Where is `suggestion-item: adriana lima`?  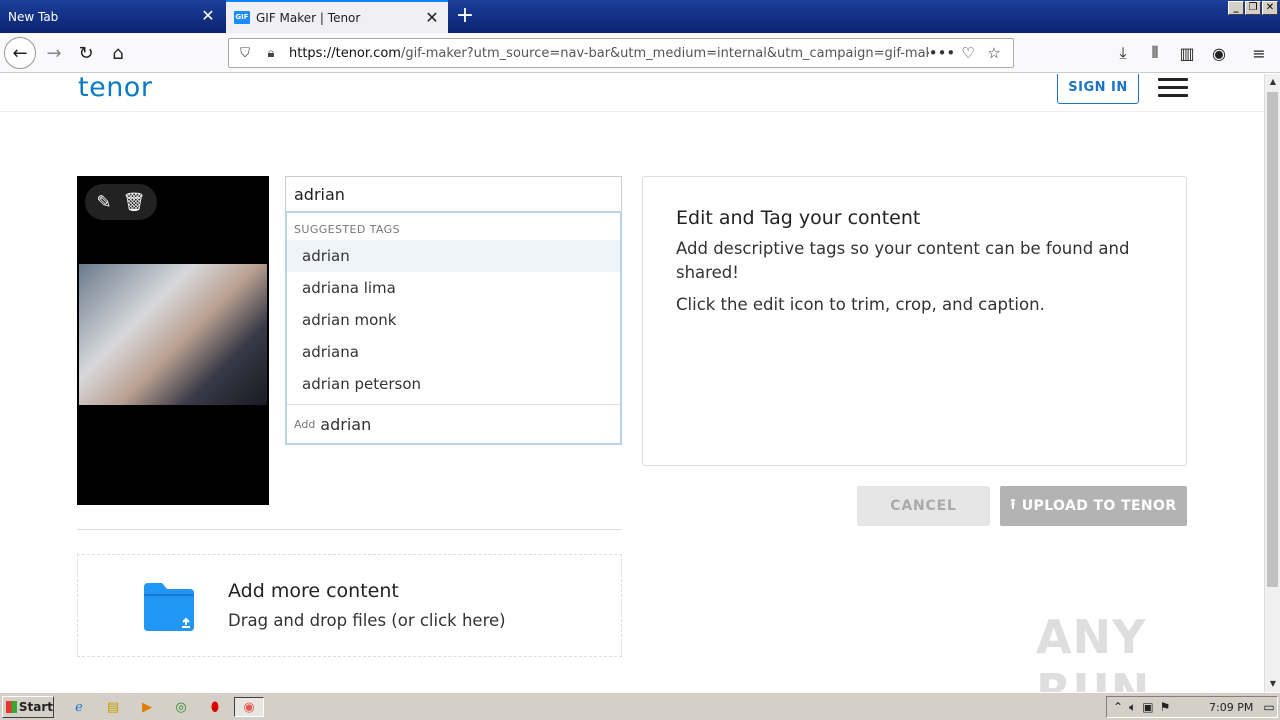
suggestion-item: adriana lima is located at coordinates (453, 288).